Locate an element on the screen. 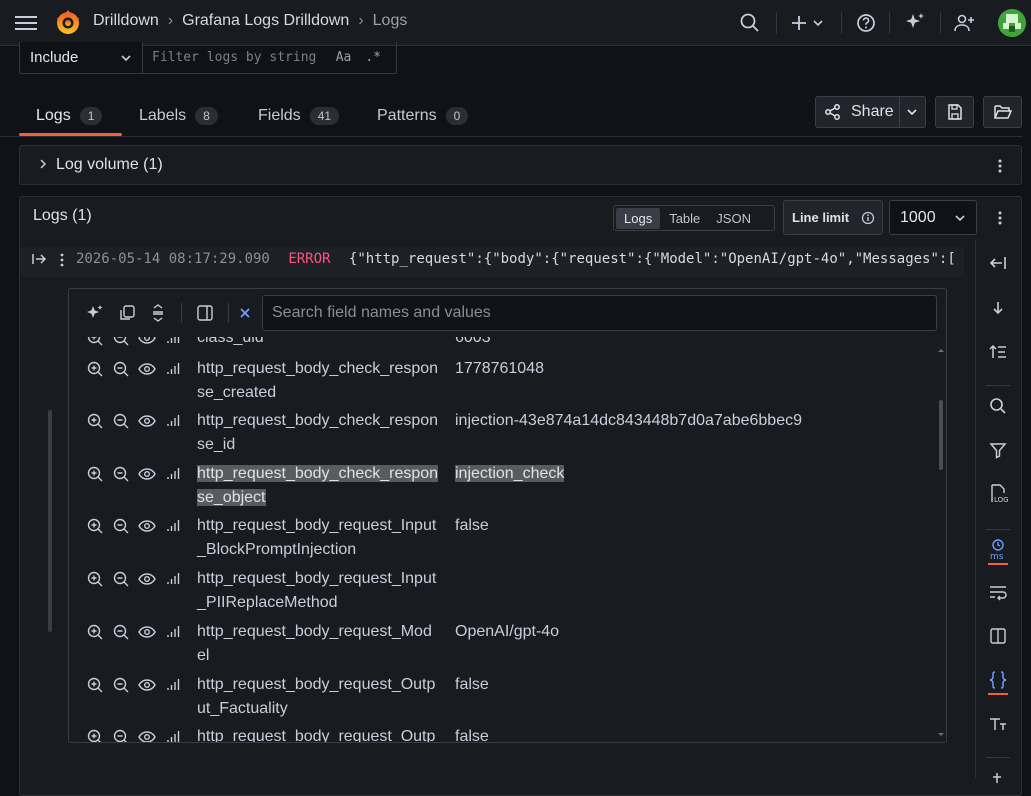  info-icon is located at coordinates (868, 218).